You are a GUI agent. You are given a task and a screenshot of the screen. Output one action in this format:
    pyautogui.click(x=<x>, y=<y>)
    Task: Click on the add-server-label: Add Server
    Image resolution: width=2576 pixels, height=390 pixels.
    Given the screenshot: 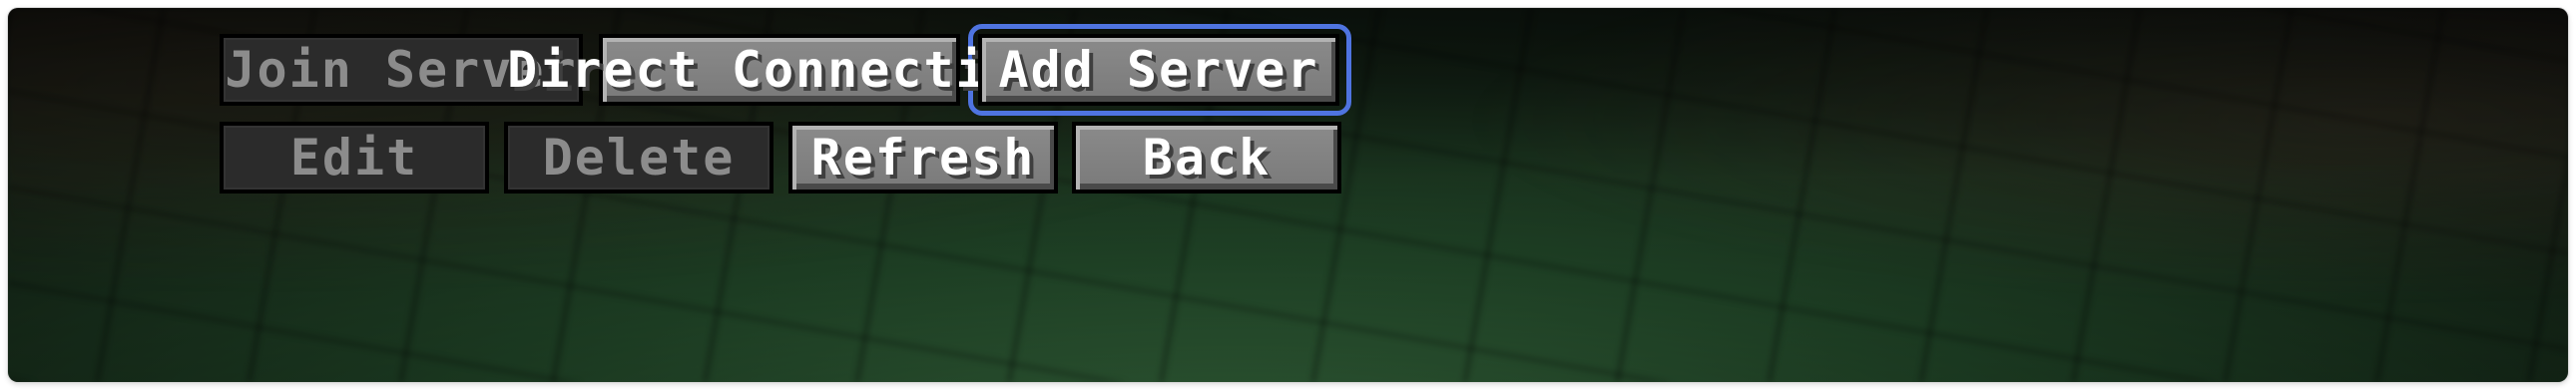 What is the action you would take?
    pyautogui.click(x=1159, y=70)
    